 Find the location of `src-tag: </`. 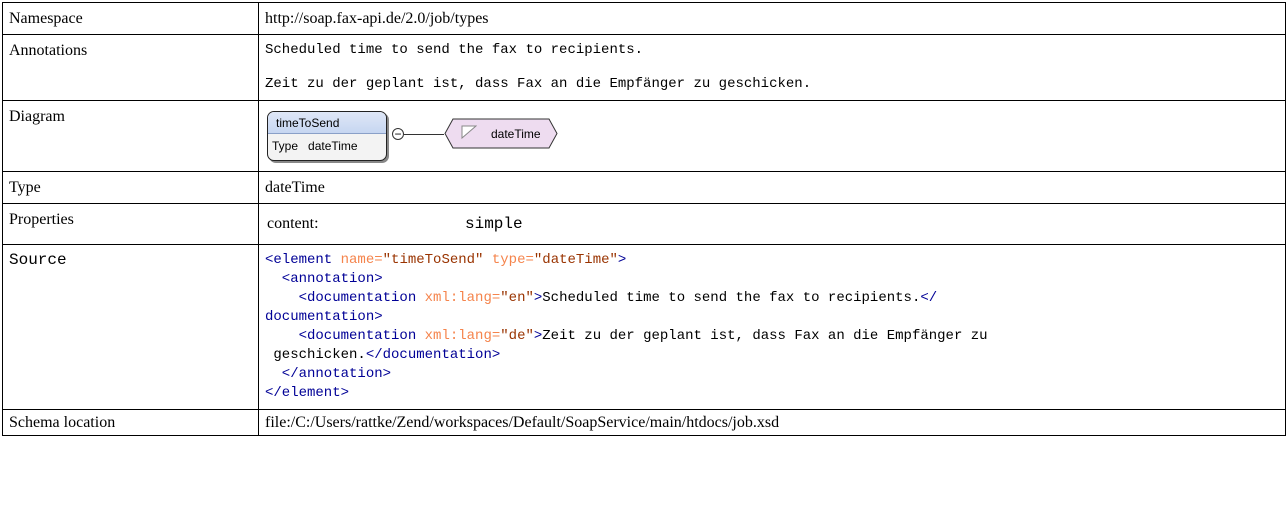

src-tag: </ is located at coordinates (929, 298).